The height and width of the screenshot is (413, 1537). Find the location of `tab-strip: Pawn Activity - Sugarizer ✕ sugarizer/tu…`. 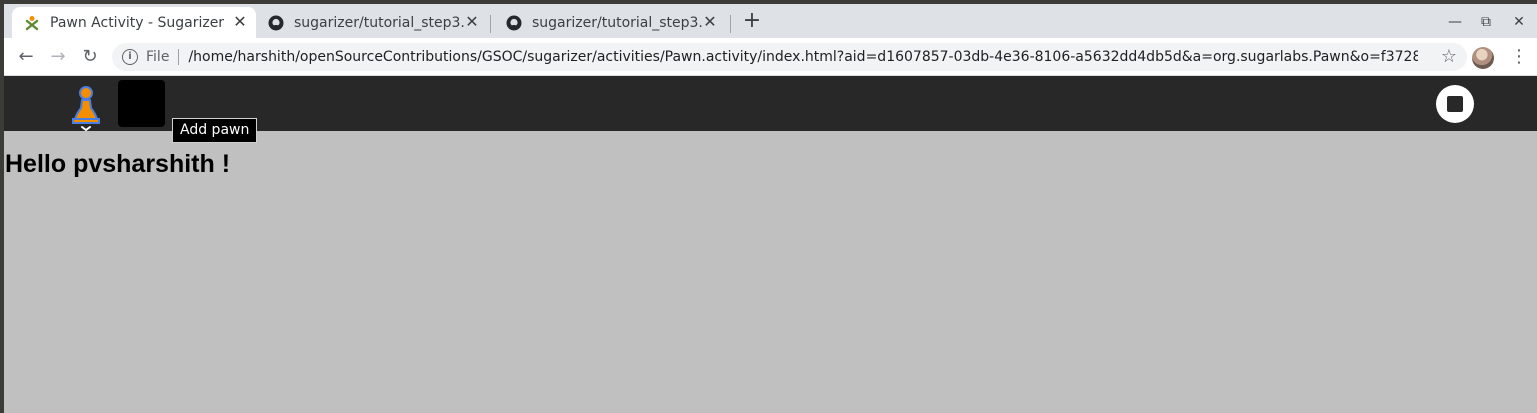

tab-strip: Pawn Activity - Sugarizer ✕ sugarizer/tu… is located at coordinates (770, 21).